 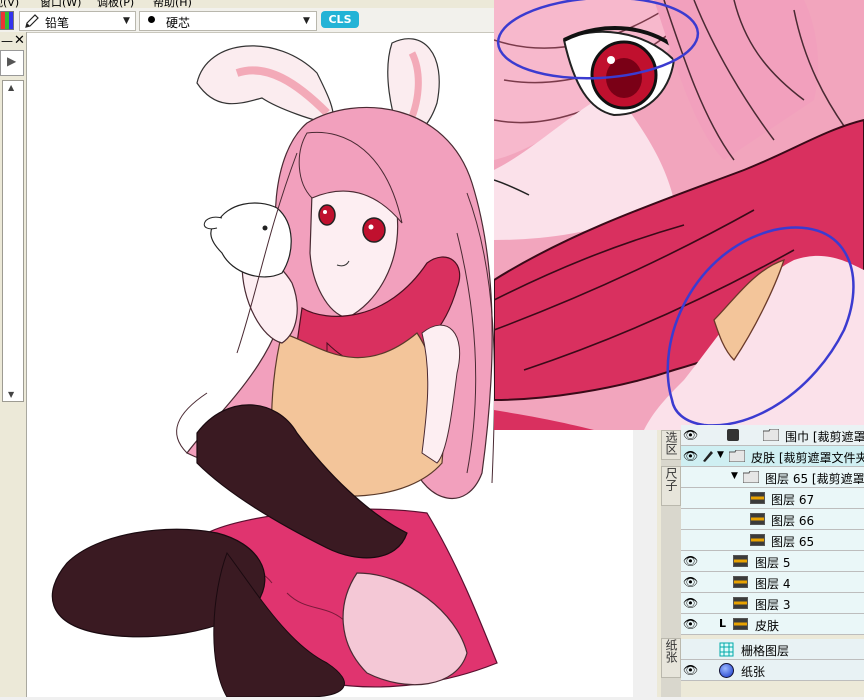 I want to click on layer-row: 👁 图层 3, so click(x=772, y=603).